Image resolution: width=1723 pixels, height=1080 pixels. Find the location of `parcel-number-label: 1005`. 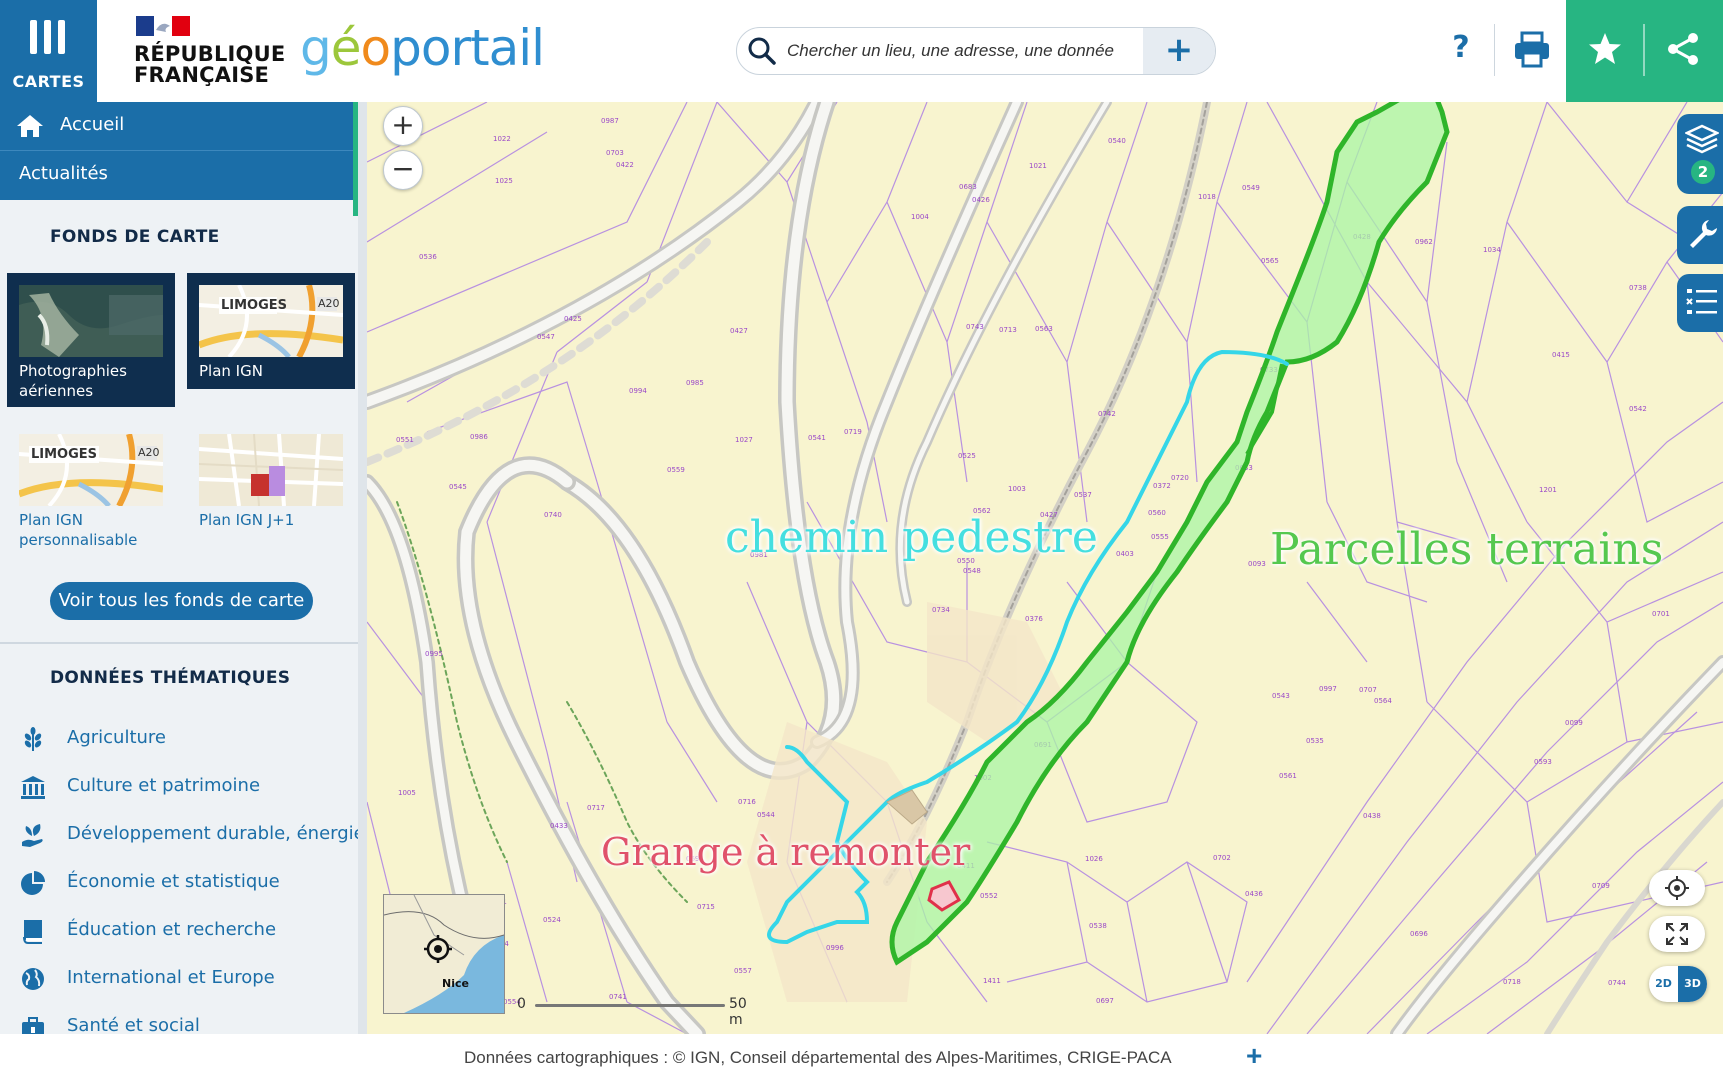

parcel-number-label: 1005 is located at coordinates (407, 793).